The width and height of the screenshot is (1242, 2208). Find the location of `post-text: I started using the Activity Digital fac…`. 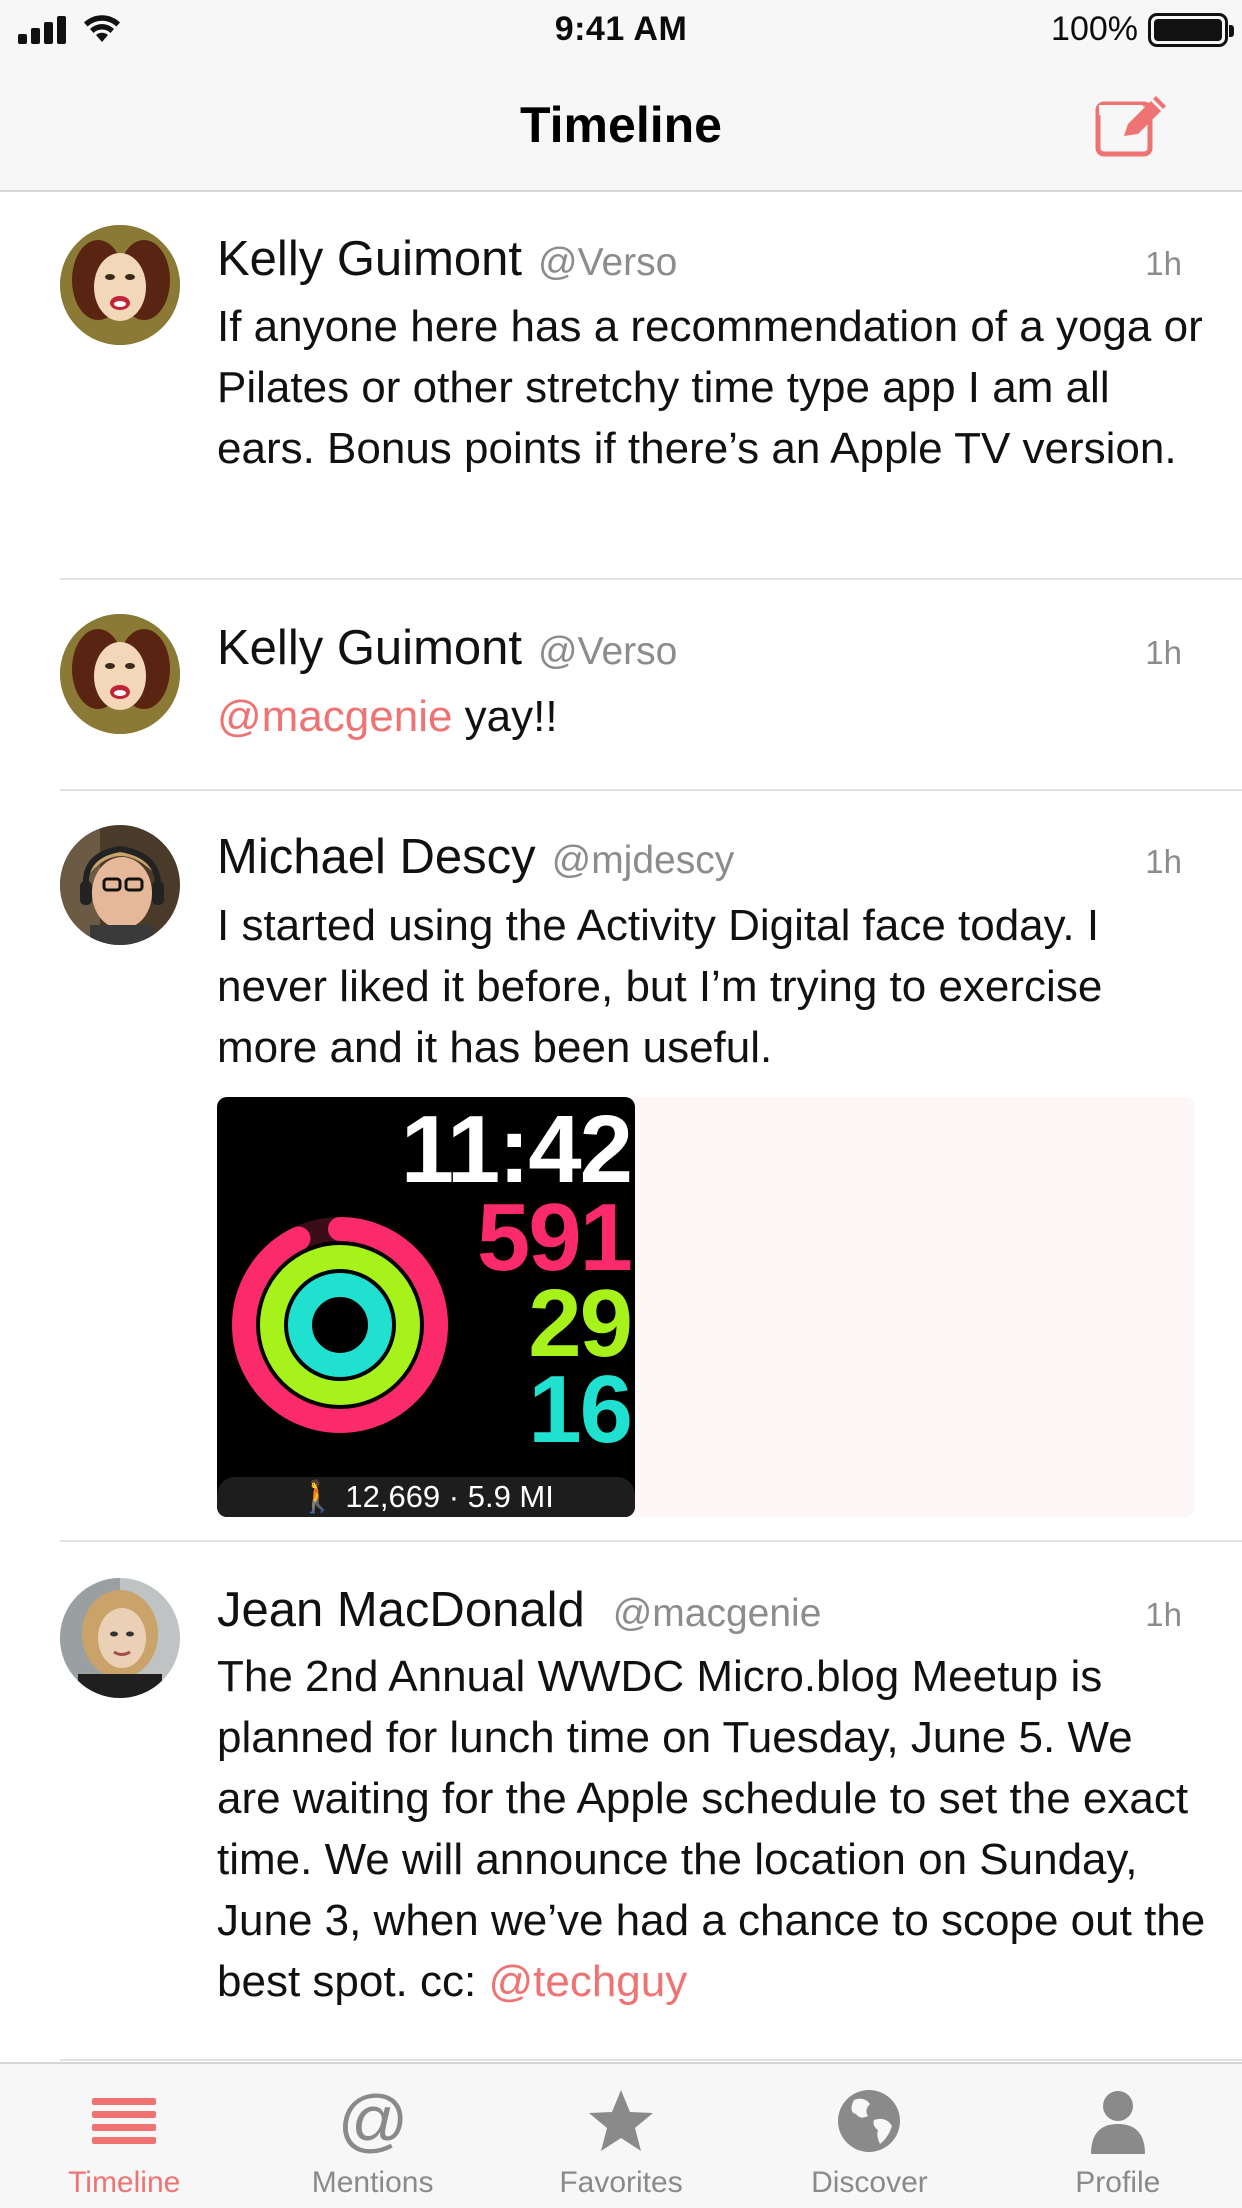

post-text: I started using the Activity Digital fac… is located at coordinates (660, 986).